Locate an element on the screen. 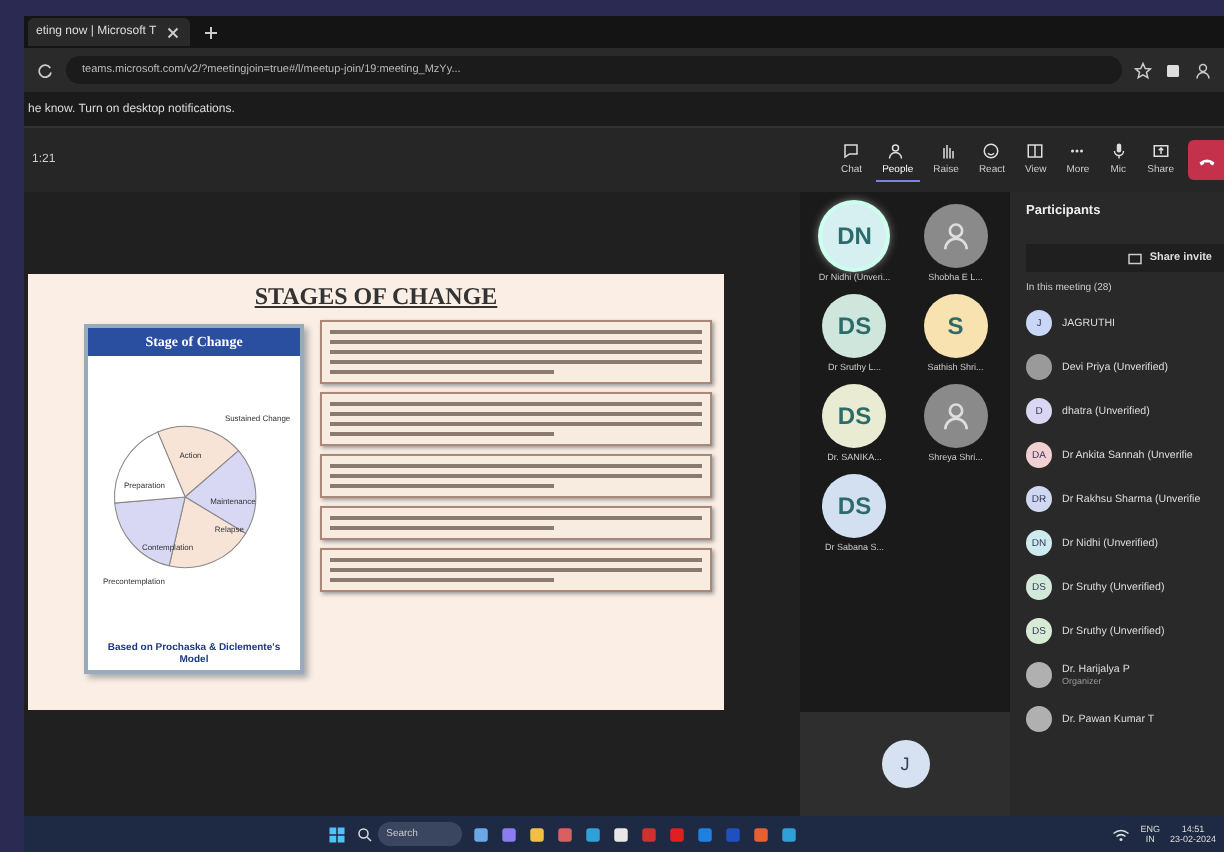  raise-icon is located at coordinates (946, 151).